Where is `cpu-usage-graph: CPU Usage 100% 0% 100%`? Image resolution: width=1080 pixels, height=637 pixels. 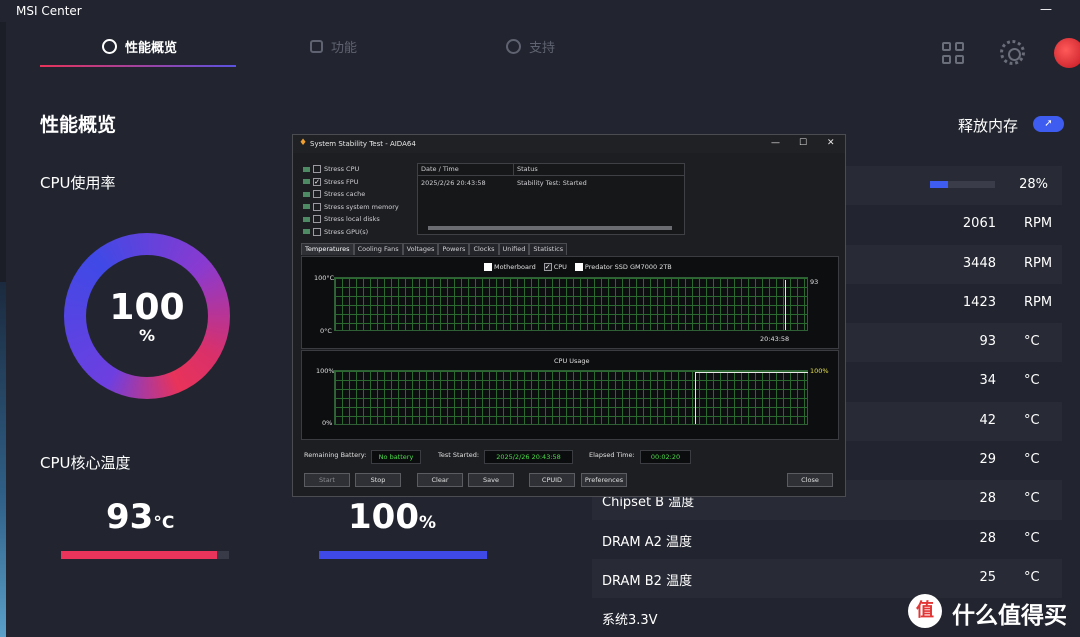
cpu-usage-graph: CPU Usage 100% 0% 100% is located at coordinates (570, 395).